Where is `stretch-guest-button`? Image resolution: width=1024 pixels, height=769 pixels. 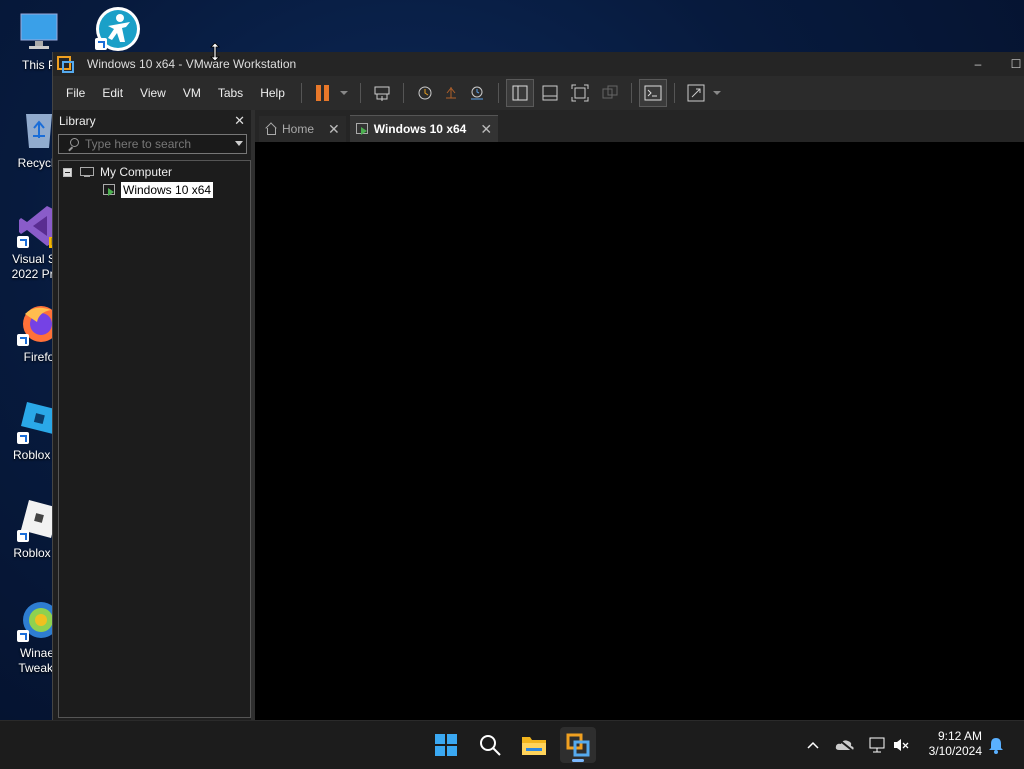
stretch-guest-button is located at coordinates (696, 93).